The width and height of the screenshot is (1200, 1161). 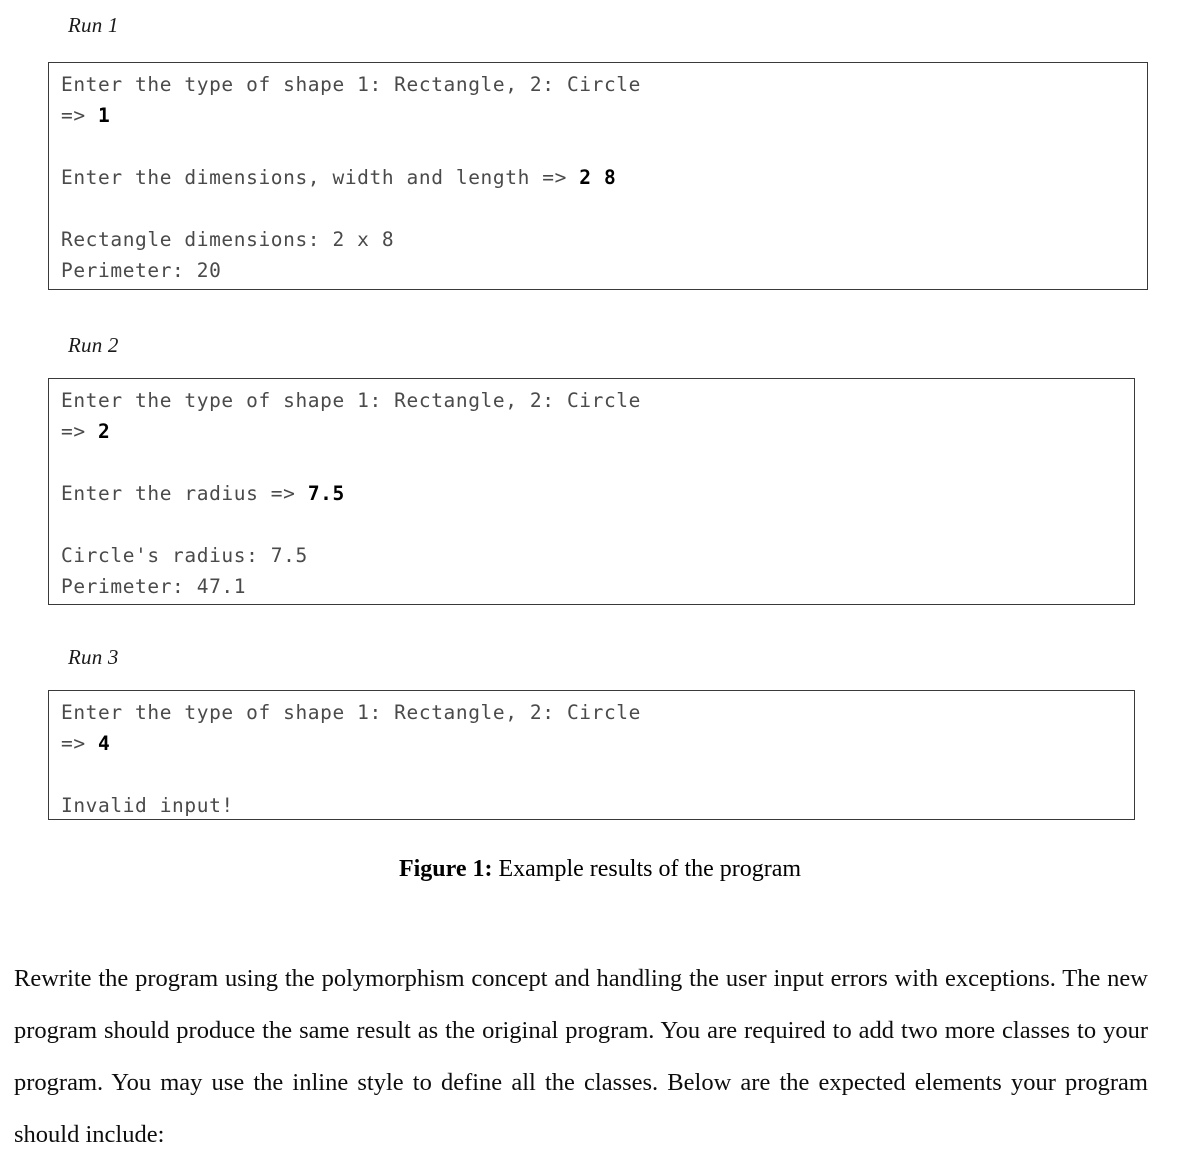 I want to click on console-user-input: 4, so click(x=104, y=743).